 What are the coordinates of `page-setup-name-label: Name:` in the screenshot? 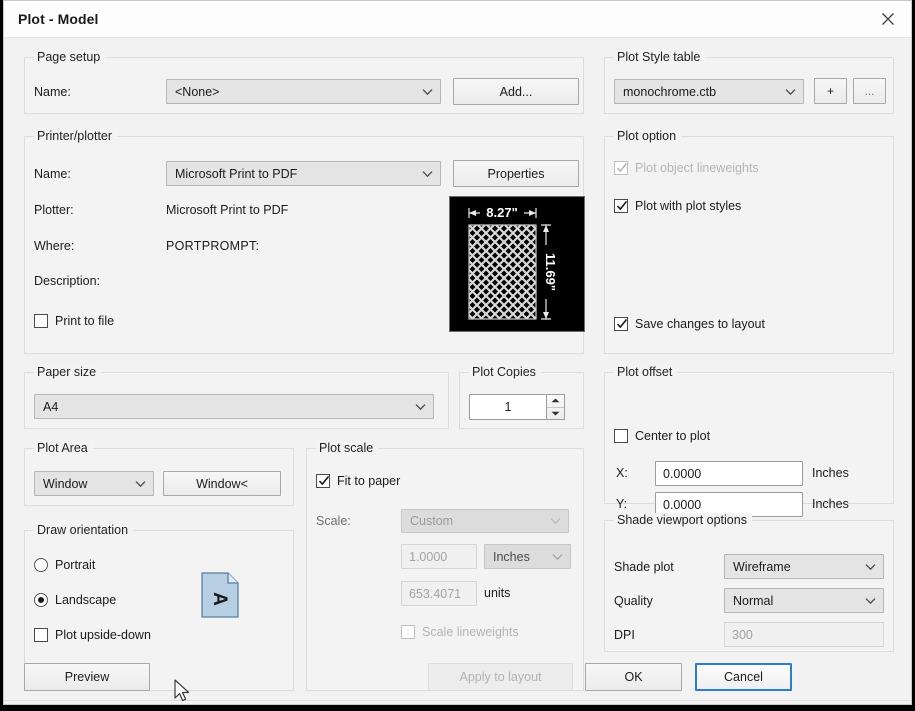 It's located at (52, 92).